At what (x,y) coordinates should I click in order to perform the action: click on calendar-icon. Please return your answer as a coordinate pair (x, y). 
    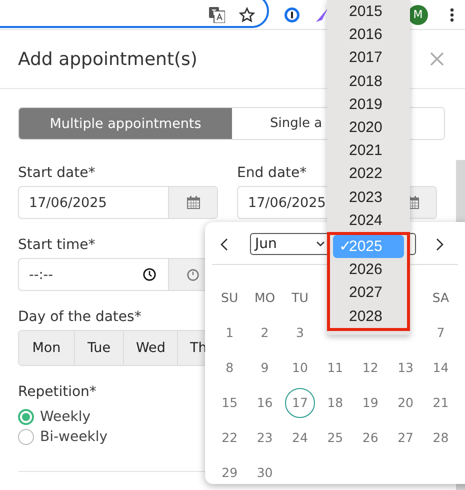
    Looking at the image, I should click on (193, 202).